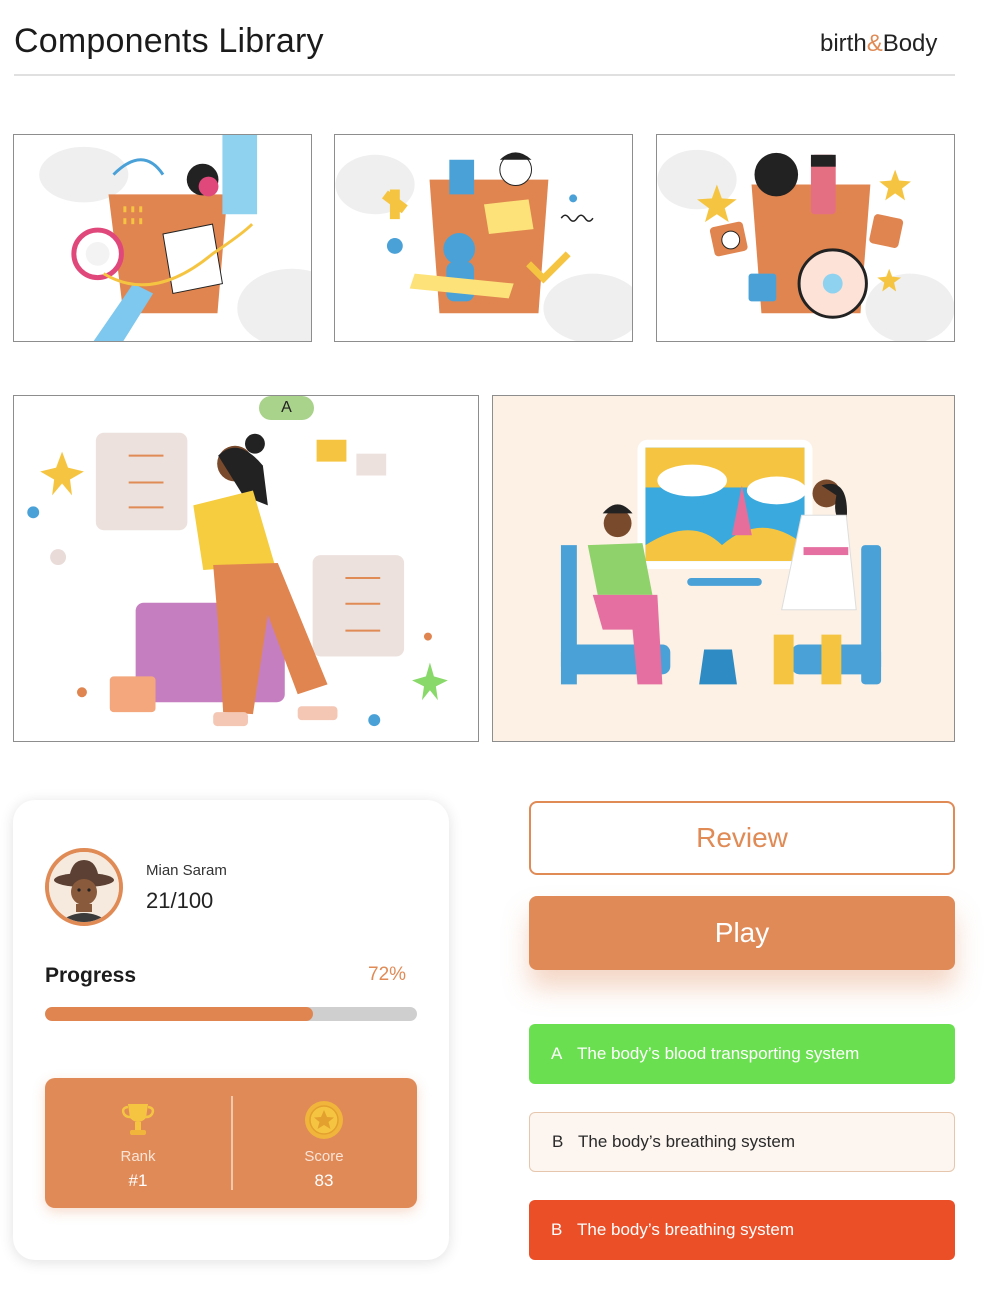 The width and height of the screenshot is (990, 1302). What do you see at coordinates (324, 1156) in the screenshot?
I see `score-label: Score` at bounding box center [324, 1156].